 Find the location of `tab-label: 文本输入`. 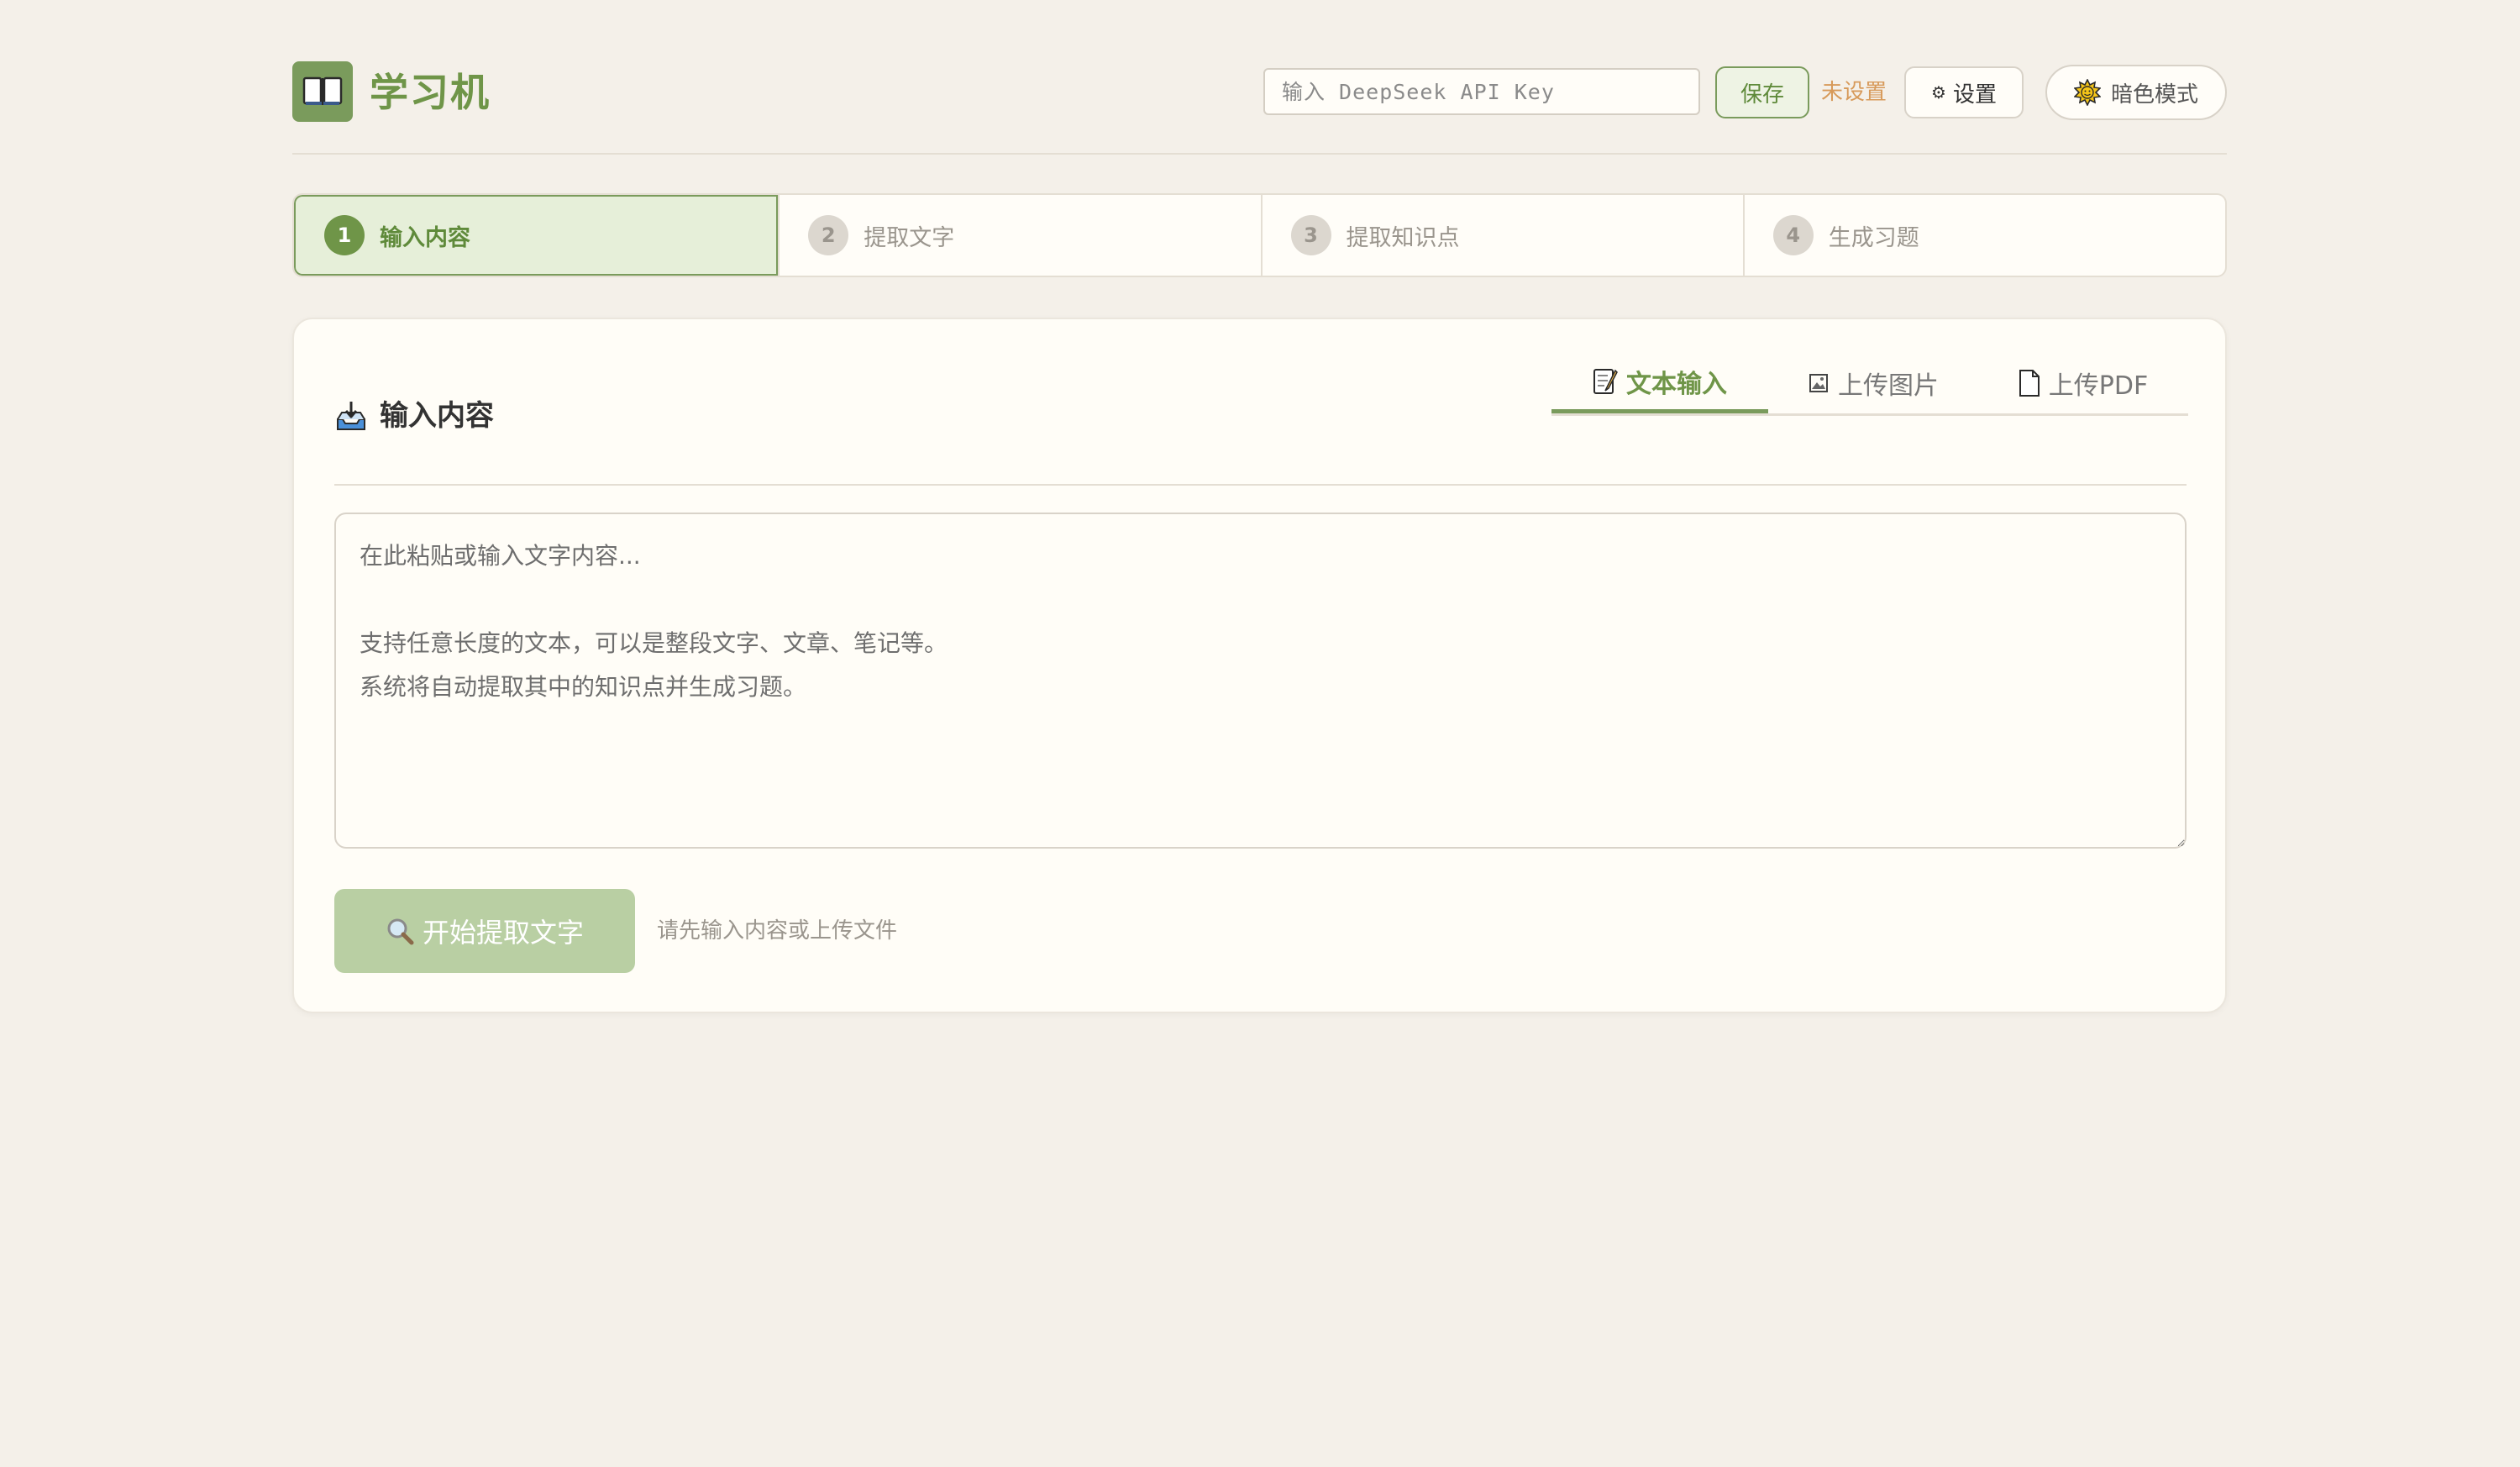

tab-label: 文本输入 is located at coordinates (1676, 384).